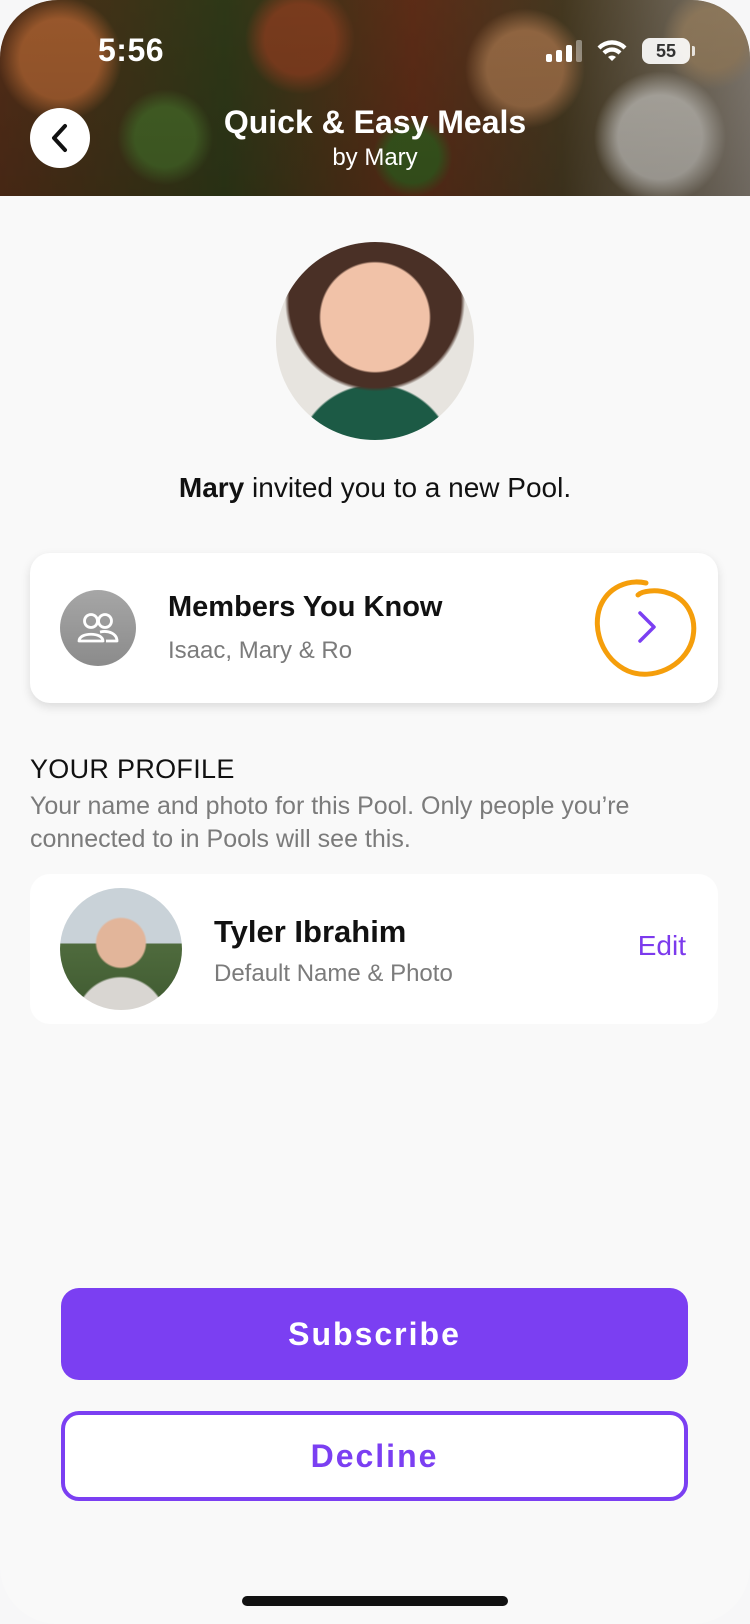 The height and width of the screenshot is (1624, 750). I want to click on status-icons: 55, so click(620, 51).